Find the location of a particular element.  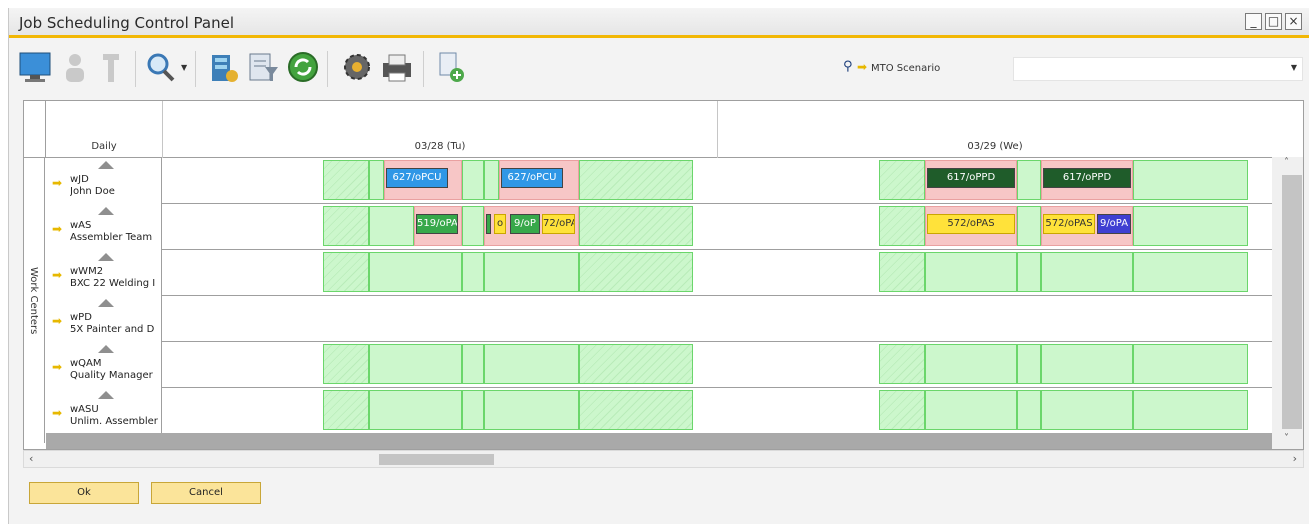

work-center-name: Quality Manager is located at coordinates (111, 375).